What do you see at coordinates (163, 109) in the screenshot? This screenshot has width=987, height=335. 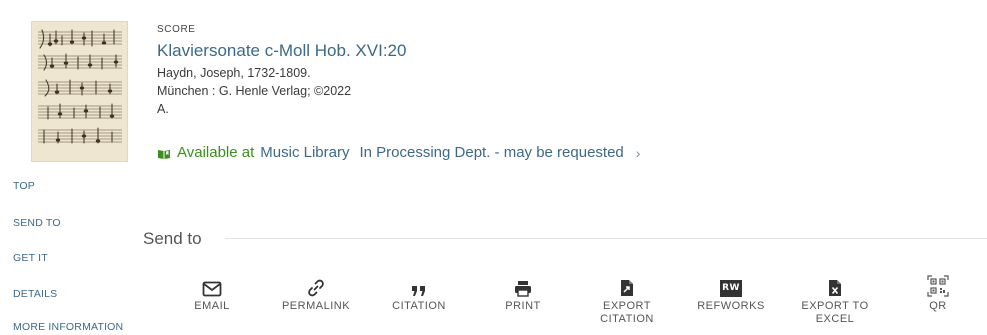 I see `record-edition: A.` at bounding box center [163, 109].